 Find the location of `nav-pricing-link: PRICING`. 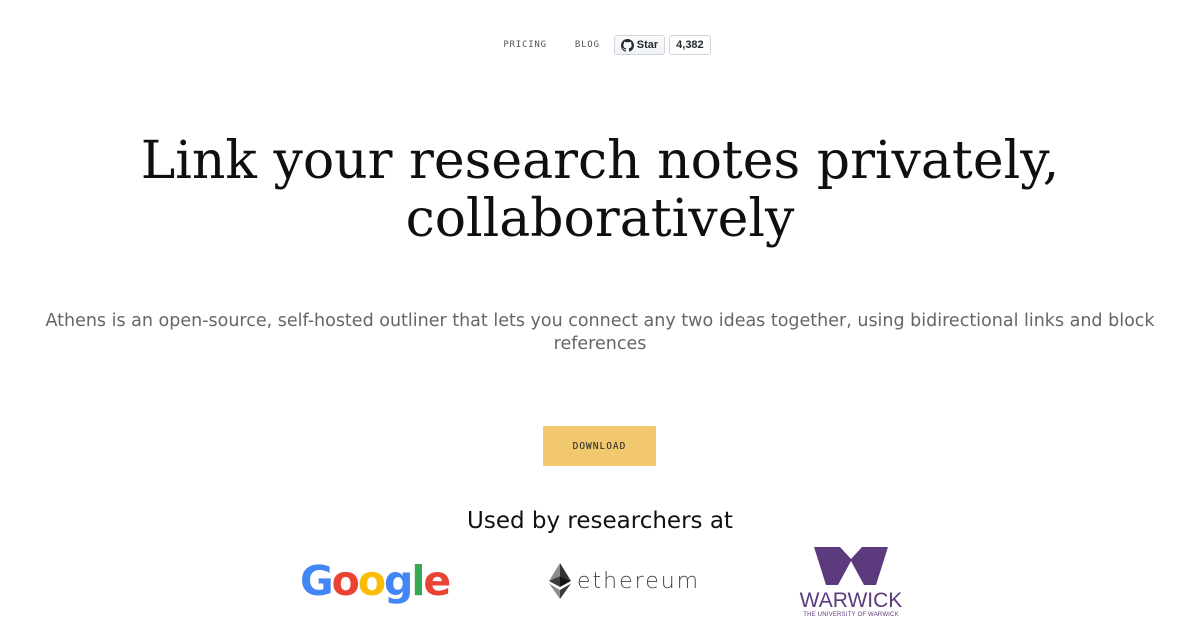

nav-pricing-link: PRICING is located at coordinates (525, 45).